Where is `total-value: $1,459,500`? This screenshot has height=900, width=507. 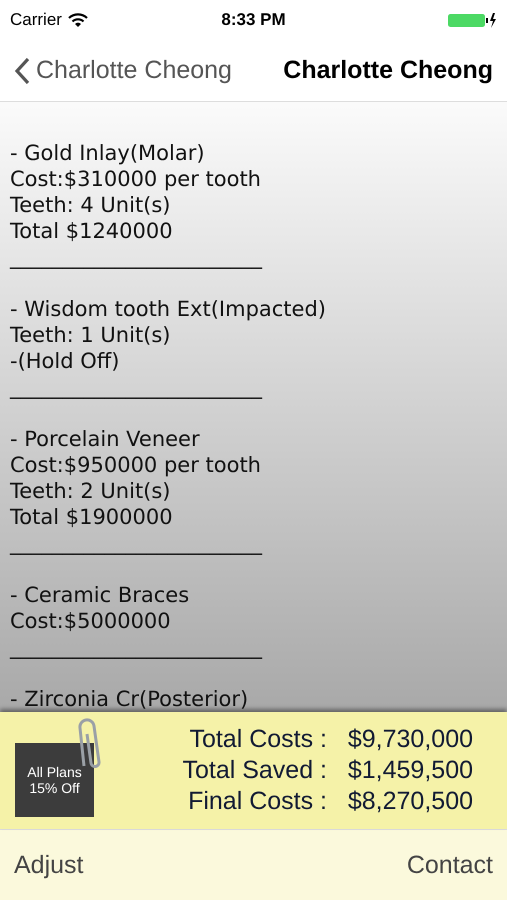 total-value: $1,459,500 is located at coordinates (409, 770).